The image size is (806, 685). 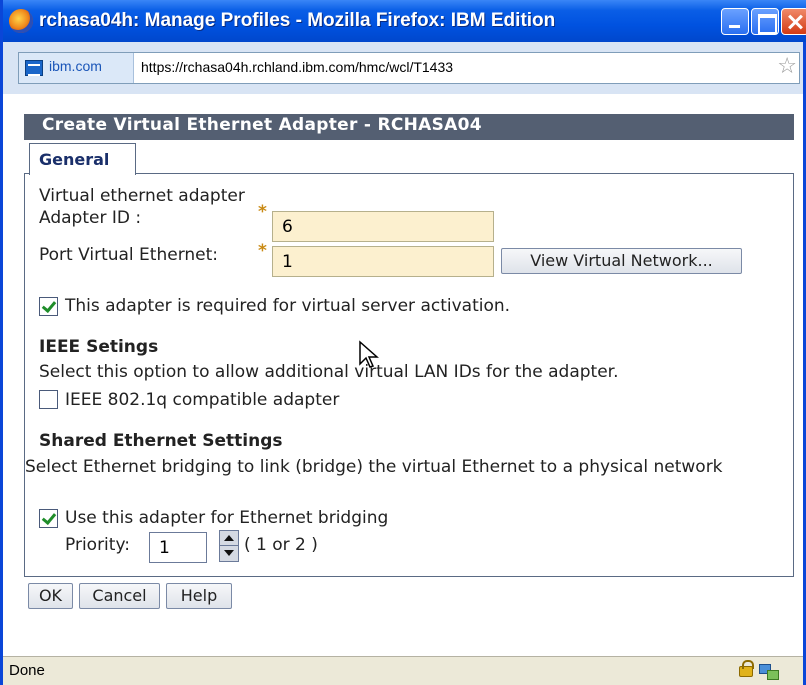 I want to click on help-button: Help, so click(x=199, y=596).